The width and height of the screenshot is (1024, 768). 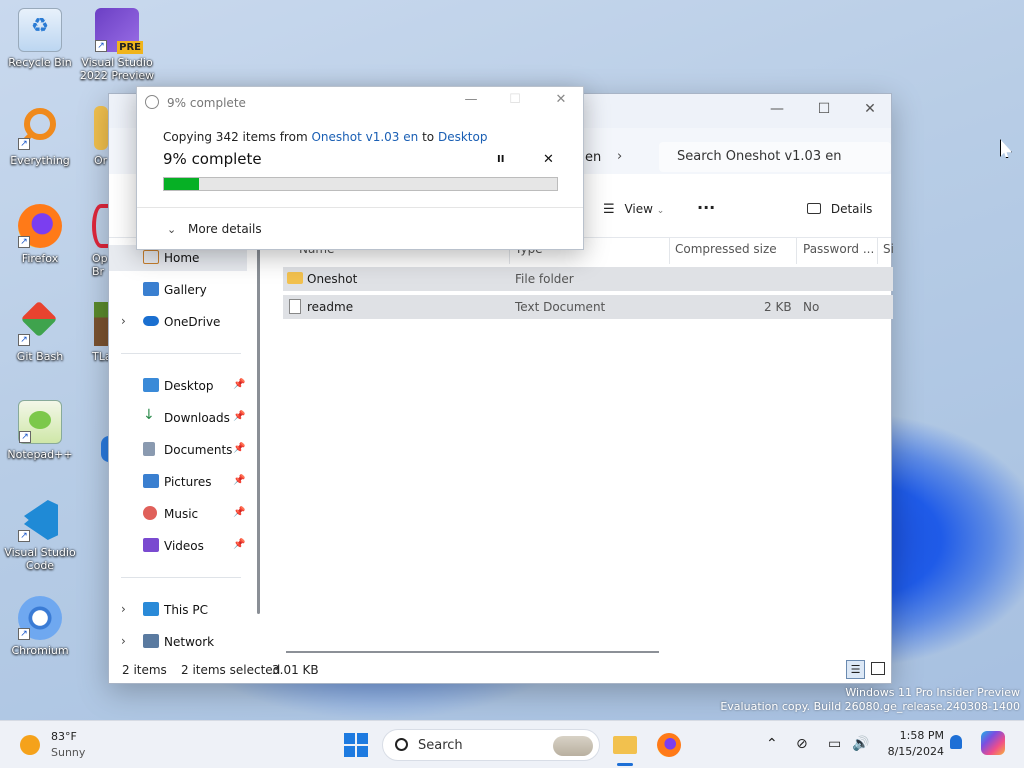 I want to click on desktop-icon-recycle-bin: ♻ Recycle Bin, so click(x=40, y=38).